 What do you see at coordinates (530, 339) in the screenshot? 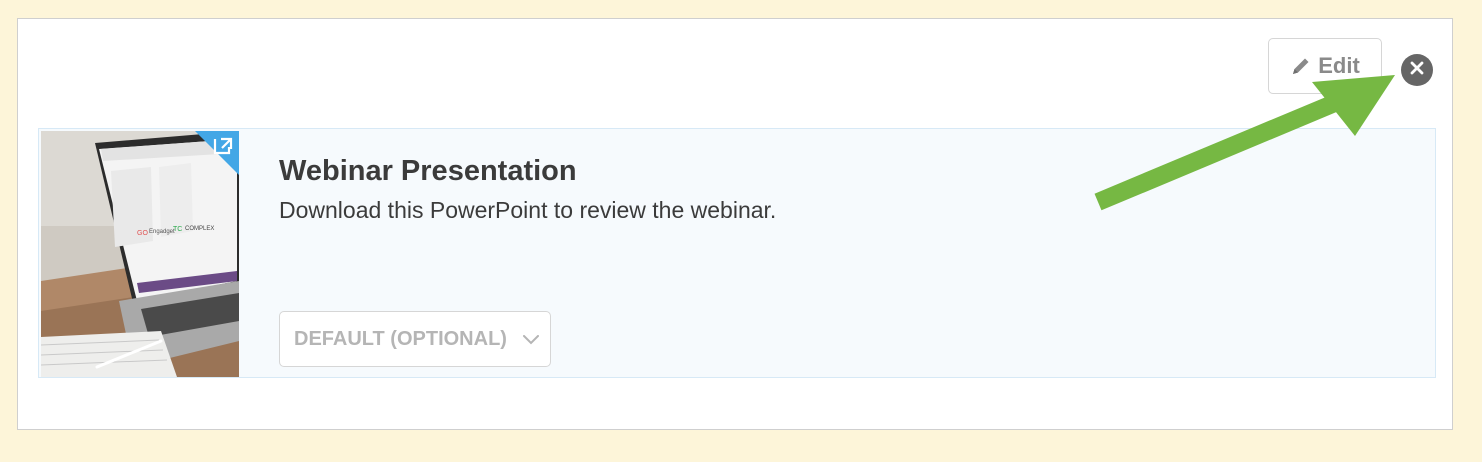
I see `chevron-down-icon` at bounding box center [530, 339].